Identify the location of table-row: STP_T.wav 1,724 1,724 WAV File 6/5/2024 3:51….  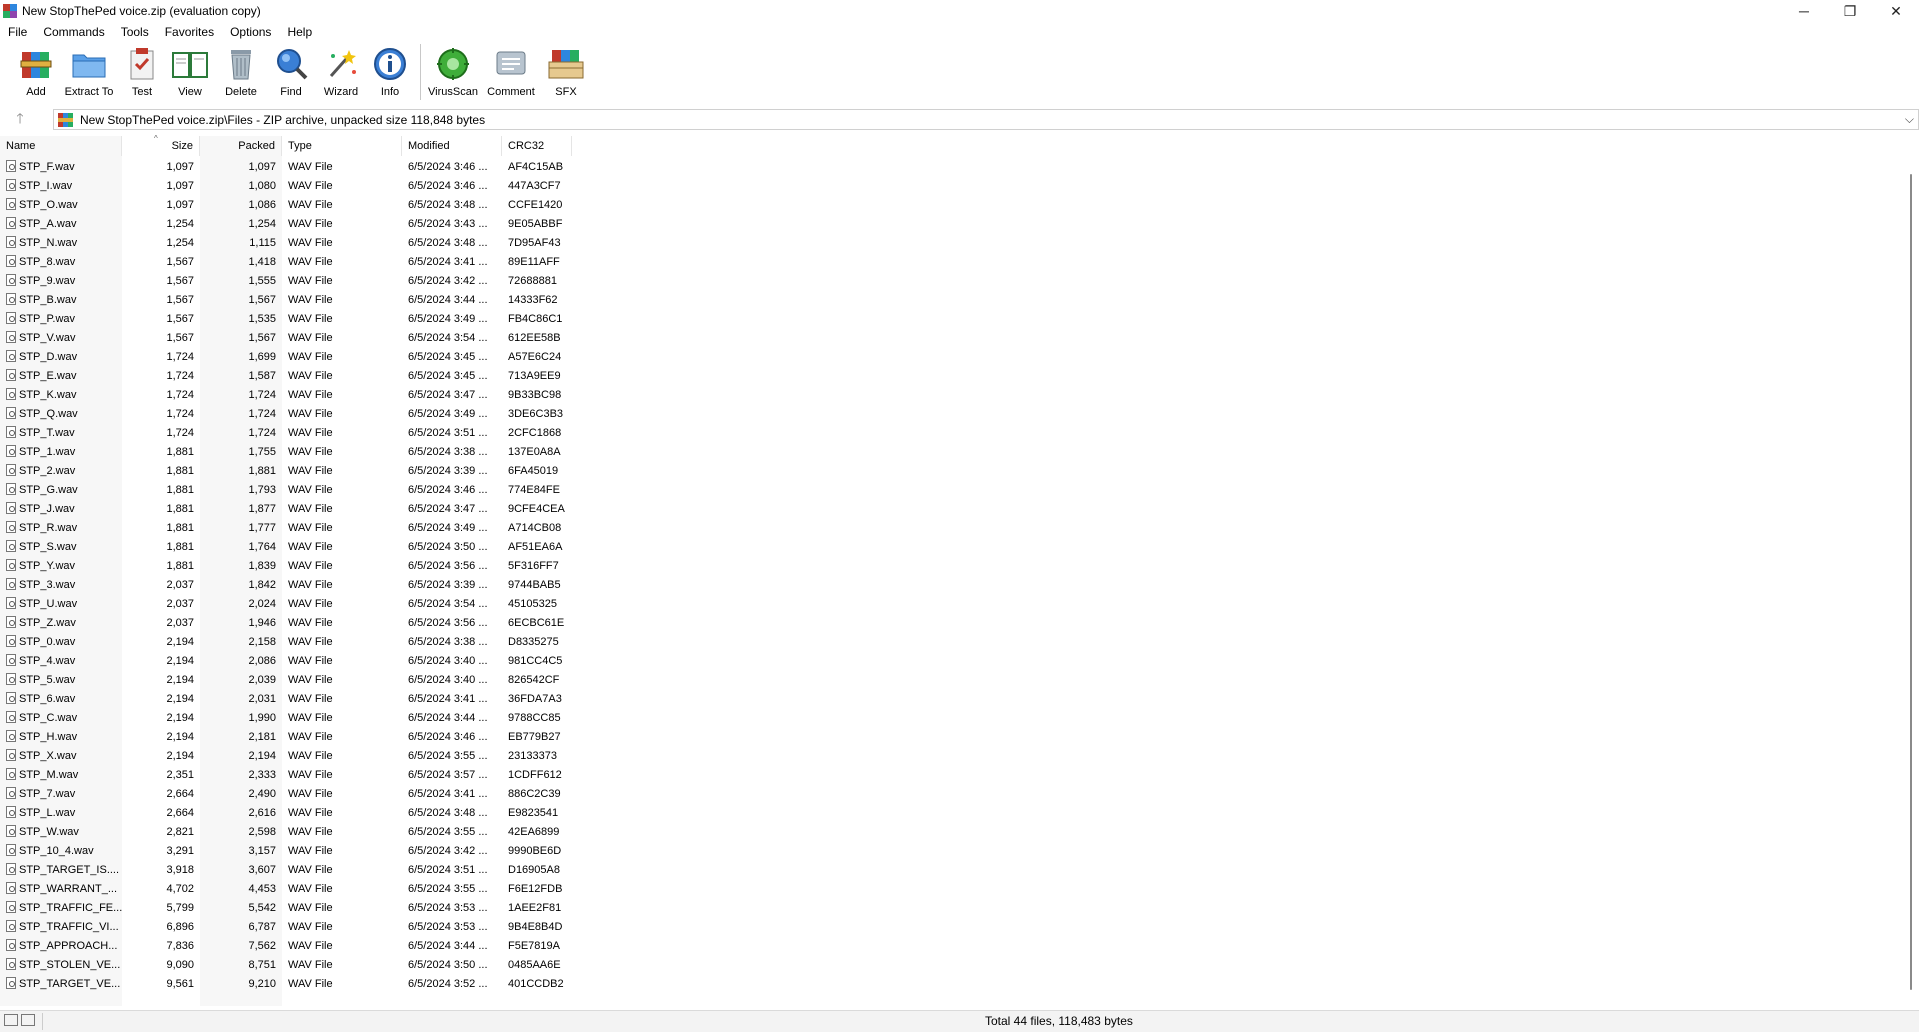
(286, 433).